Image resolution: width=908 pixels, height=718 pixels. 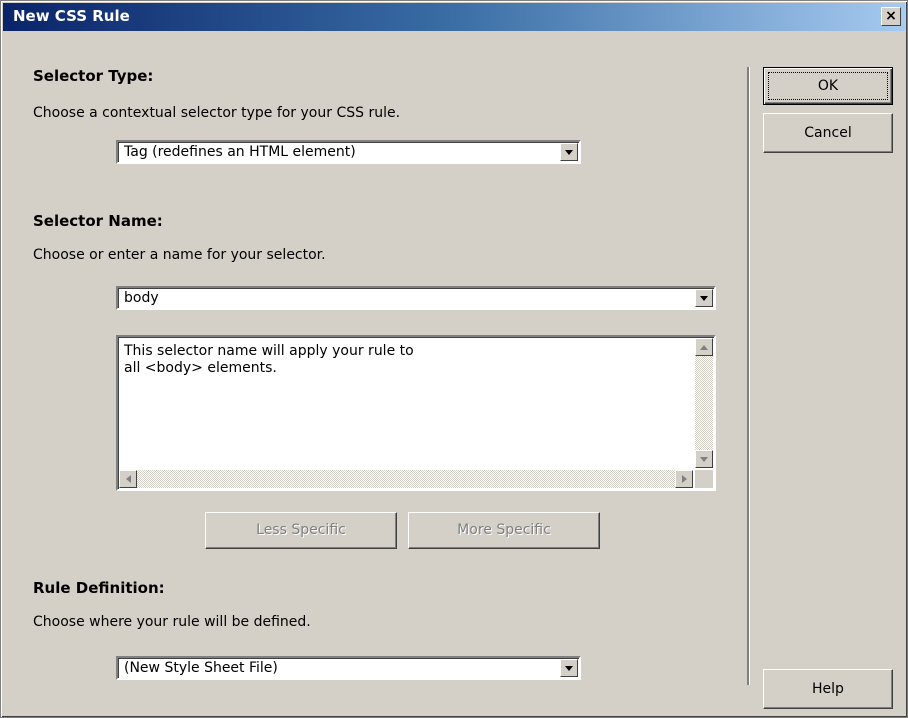 What do you see at coordinates (128, 479) in the screenshot?
I see `scroll-left-icon` at bounding box center [128, 479].